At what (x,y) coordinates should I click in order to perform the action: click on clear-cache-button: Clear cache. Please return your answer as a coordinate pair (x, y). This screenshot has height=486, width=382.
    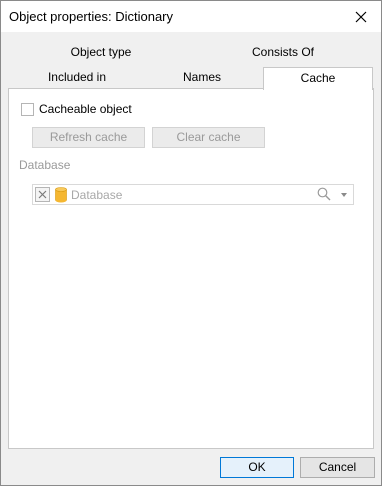
    Looking at the image, I should click on (208, 137).